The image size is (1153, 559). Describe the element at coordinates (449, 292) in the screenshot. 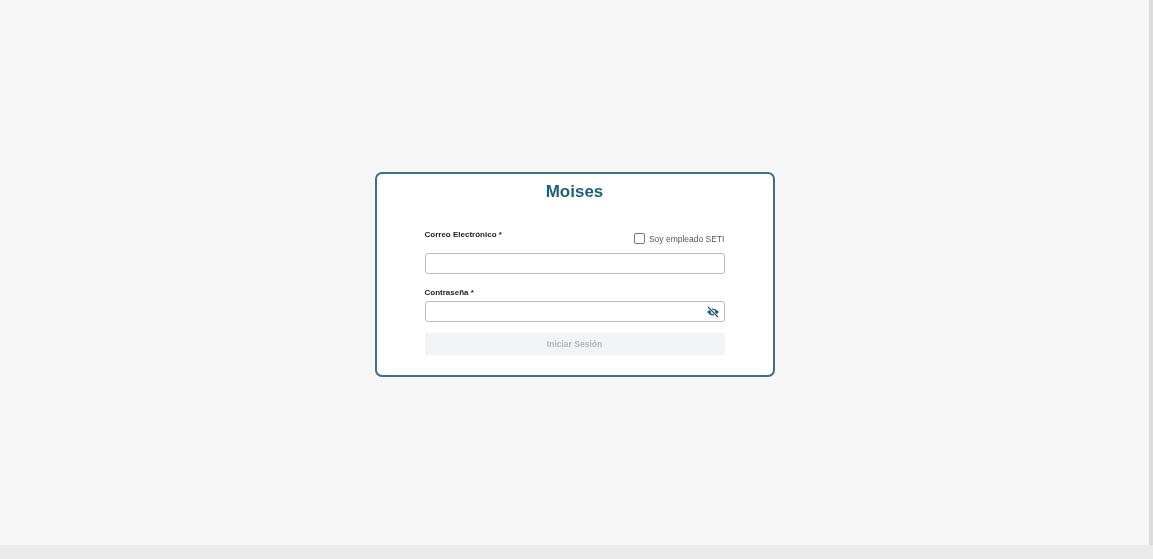

I see `password-label: Contraseña *` at that location.